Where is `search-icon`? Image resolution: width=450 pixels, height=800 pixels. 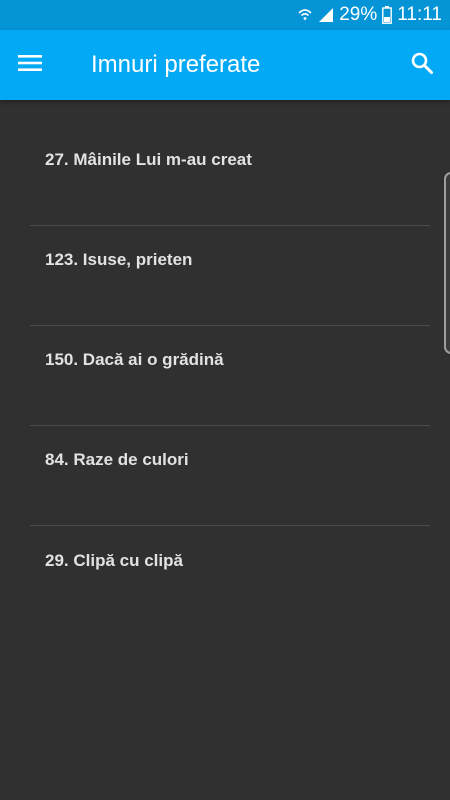
search-icon is located at coordinates (422, 65).